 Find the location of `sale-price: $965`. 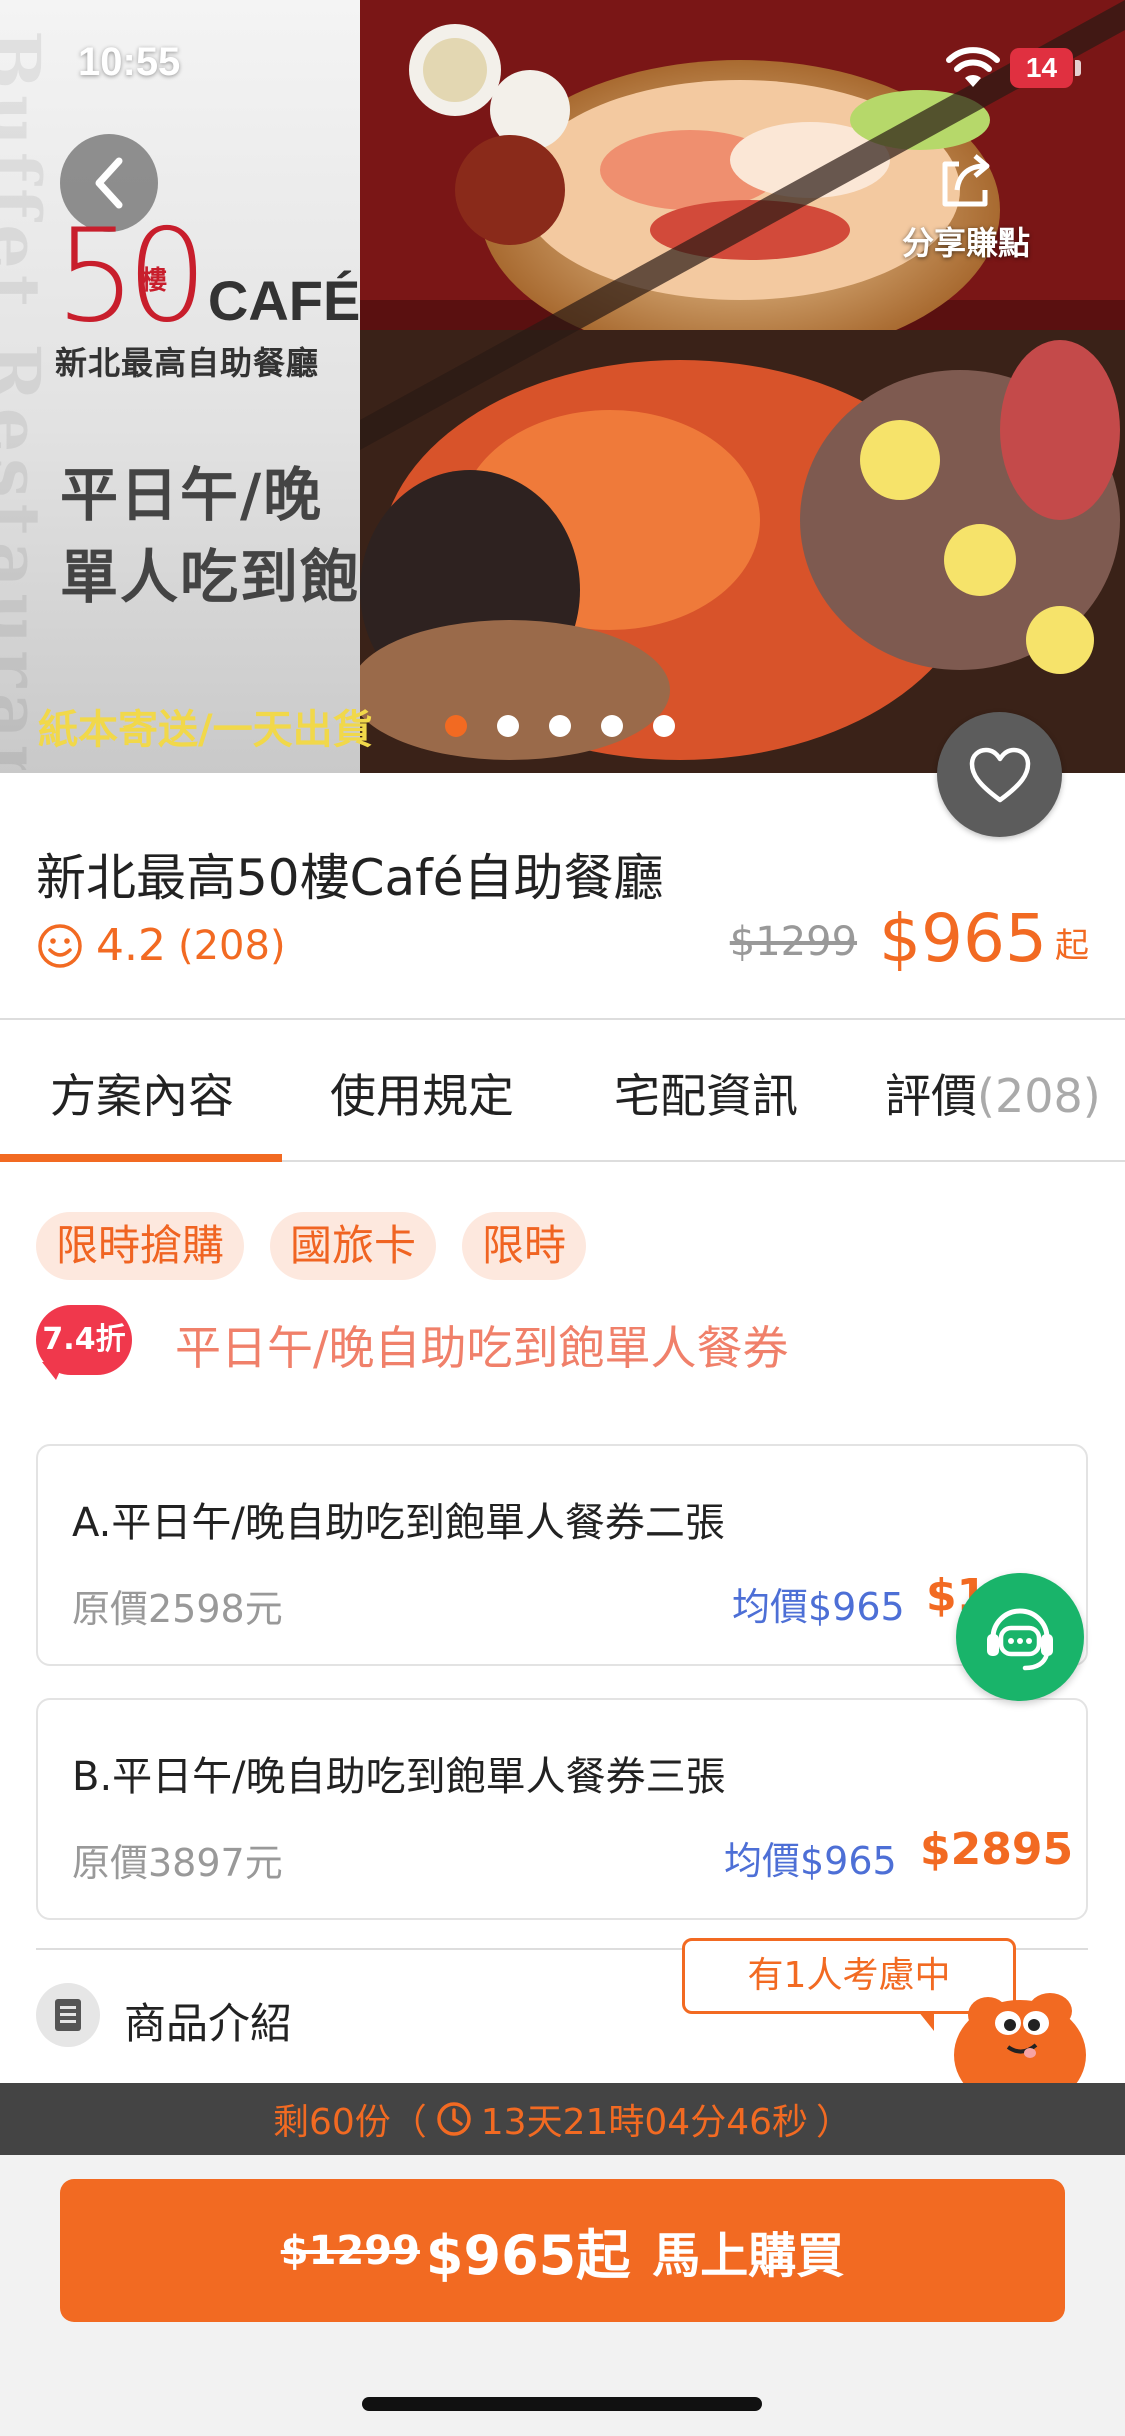

sale-price: $965 is located at coordinates (963, 938).